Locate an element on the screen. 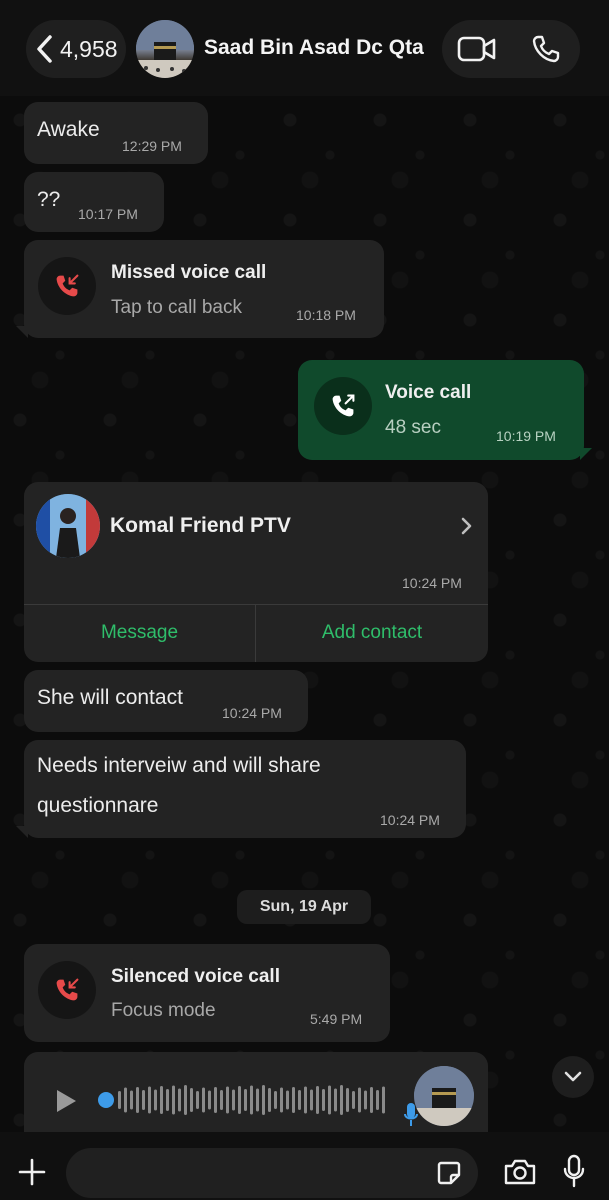 The image size is (609, 1200). message-time: 5:49 PM is located at coordinates (336, 1019).